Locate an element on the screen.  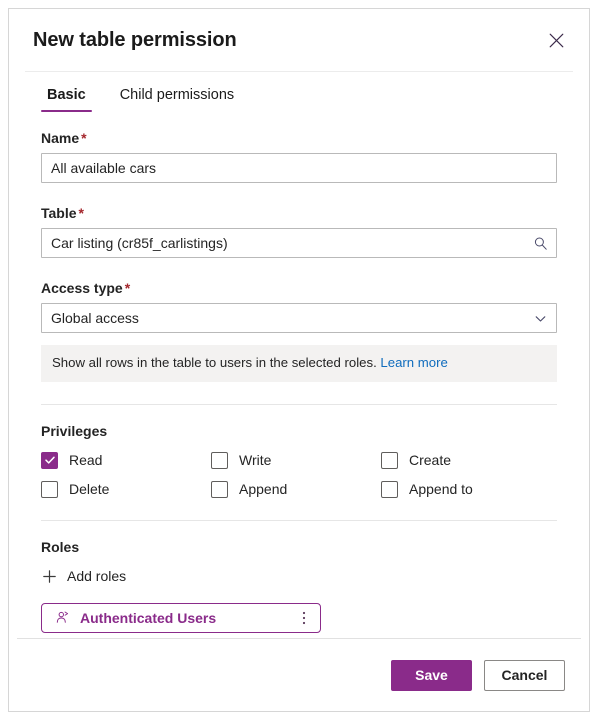
search-icon is located at coordinates (540, 243).